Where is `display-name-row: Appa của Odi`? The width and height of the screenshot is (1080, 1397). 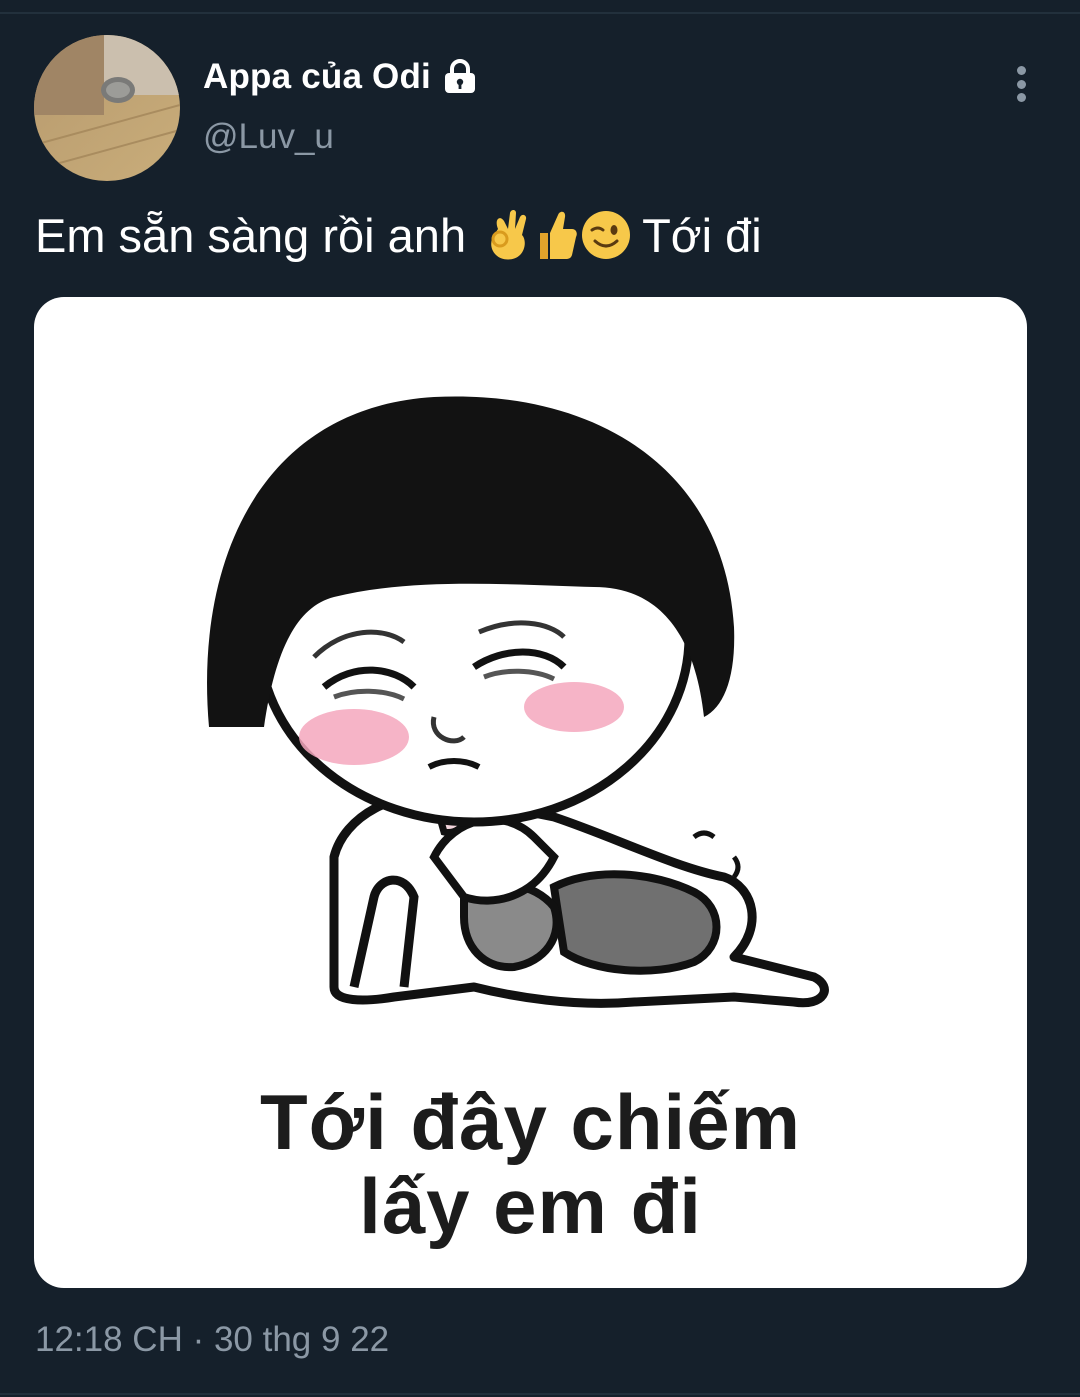 display-name-row: Appa của Odi is located at coordinates (341, 77).